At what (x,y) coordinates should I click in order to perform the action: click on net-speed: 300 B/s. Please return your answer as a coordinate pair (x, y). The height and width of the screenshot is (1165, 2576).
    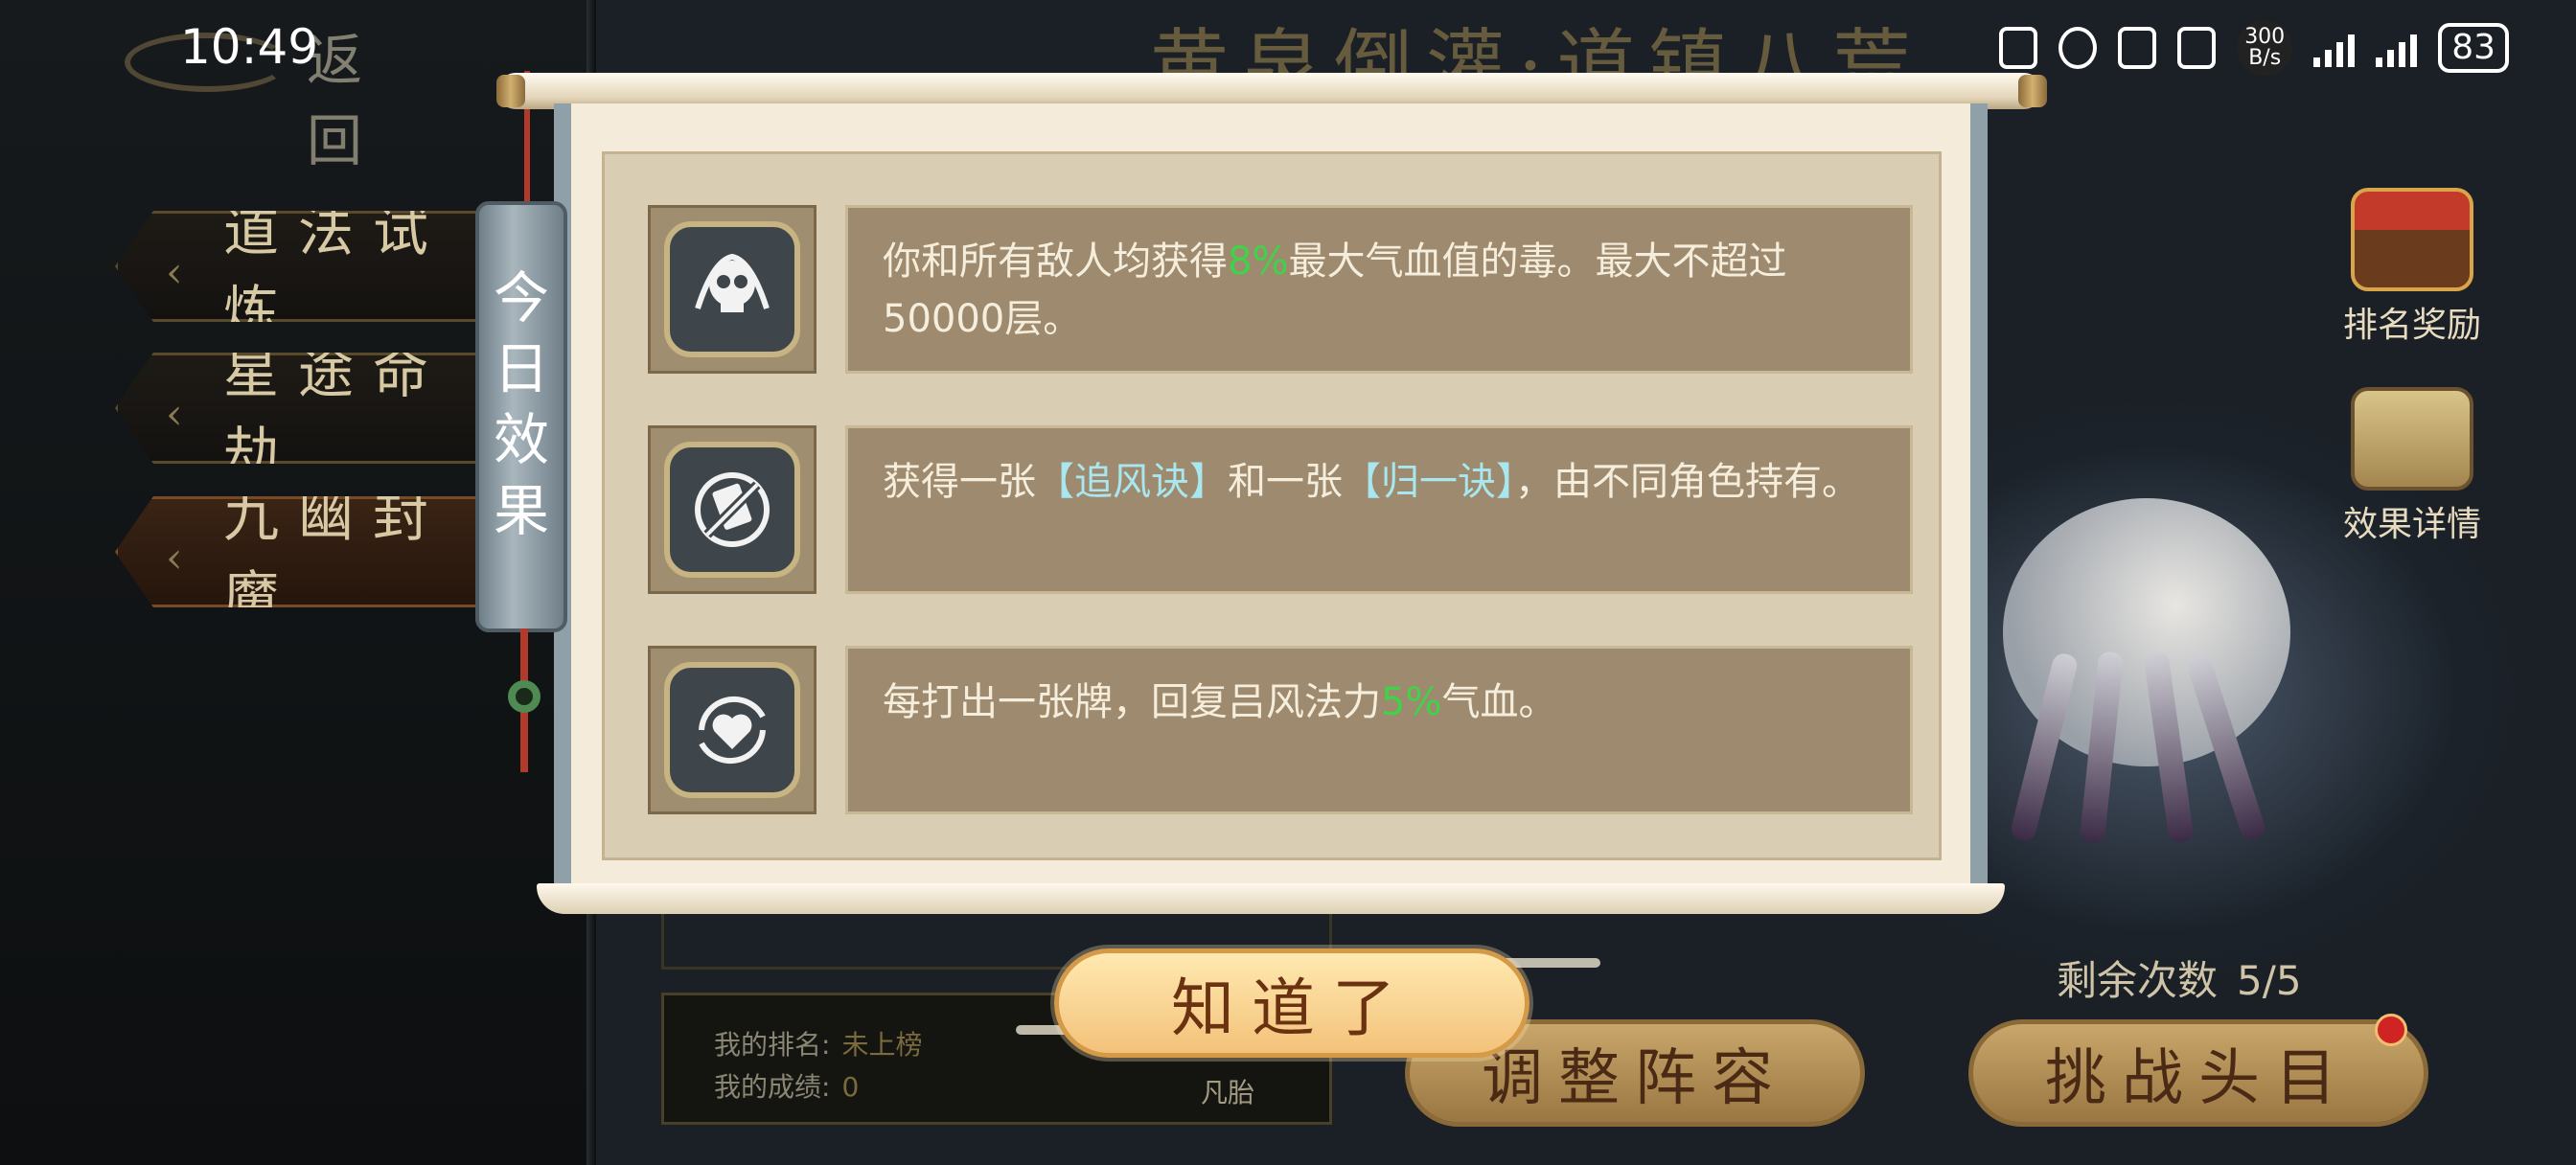
    Looking at the image, I should click on (2265, 48).